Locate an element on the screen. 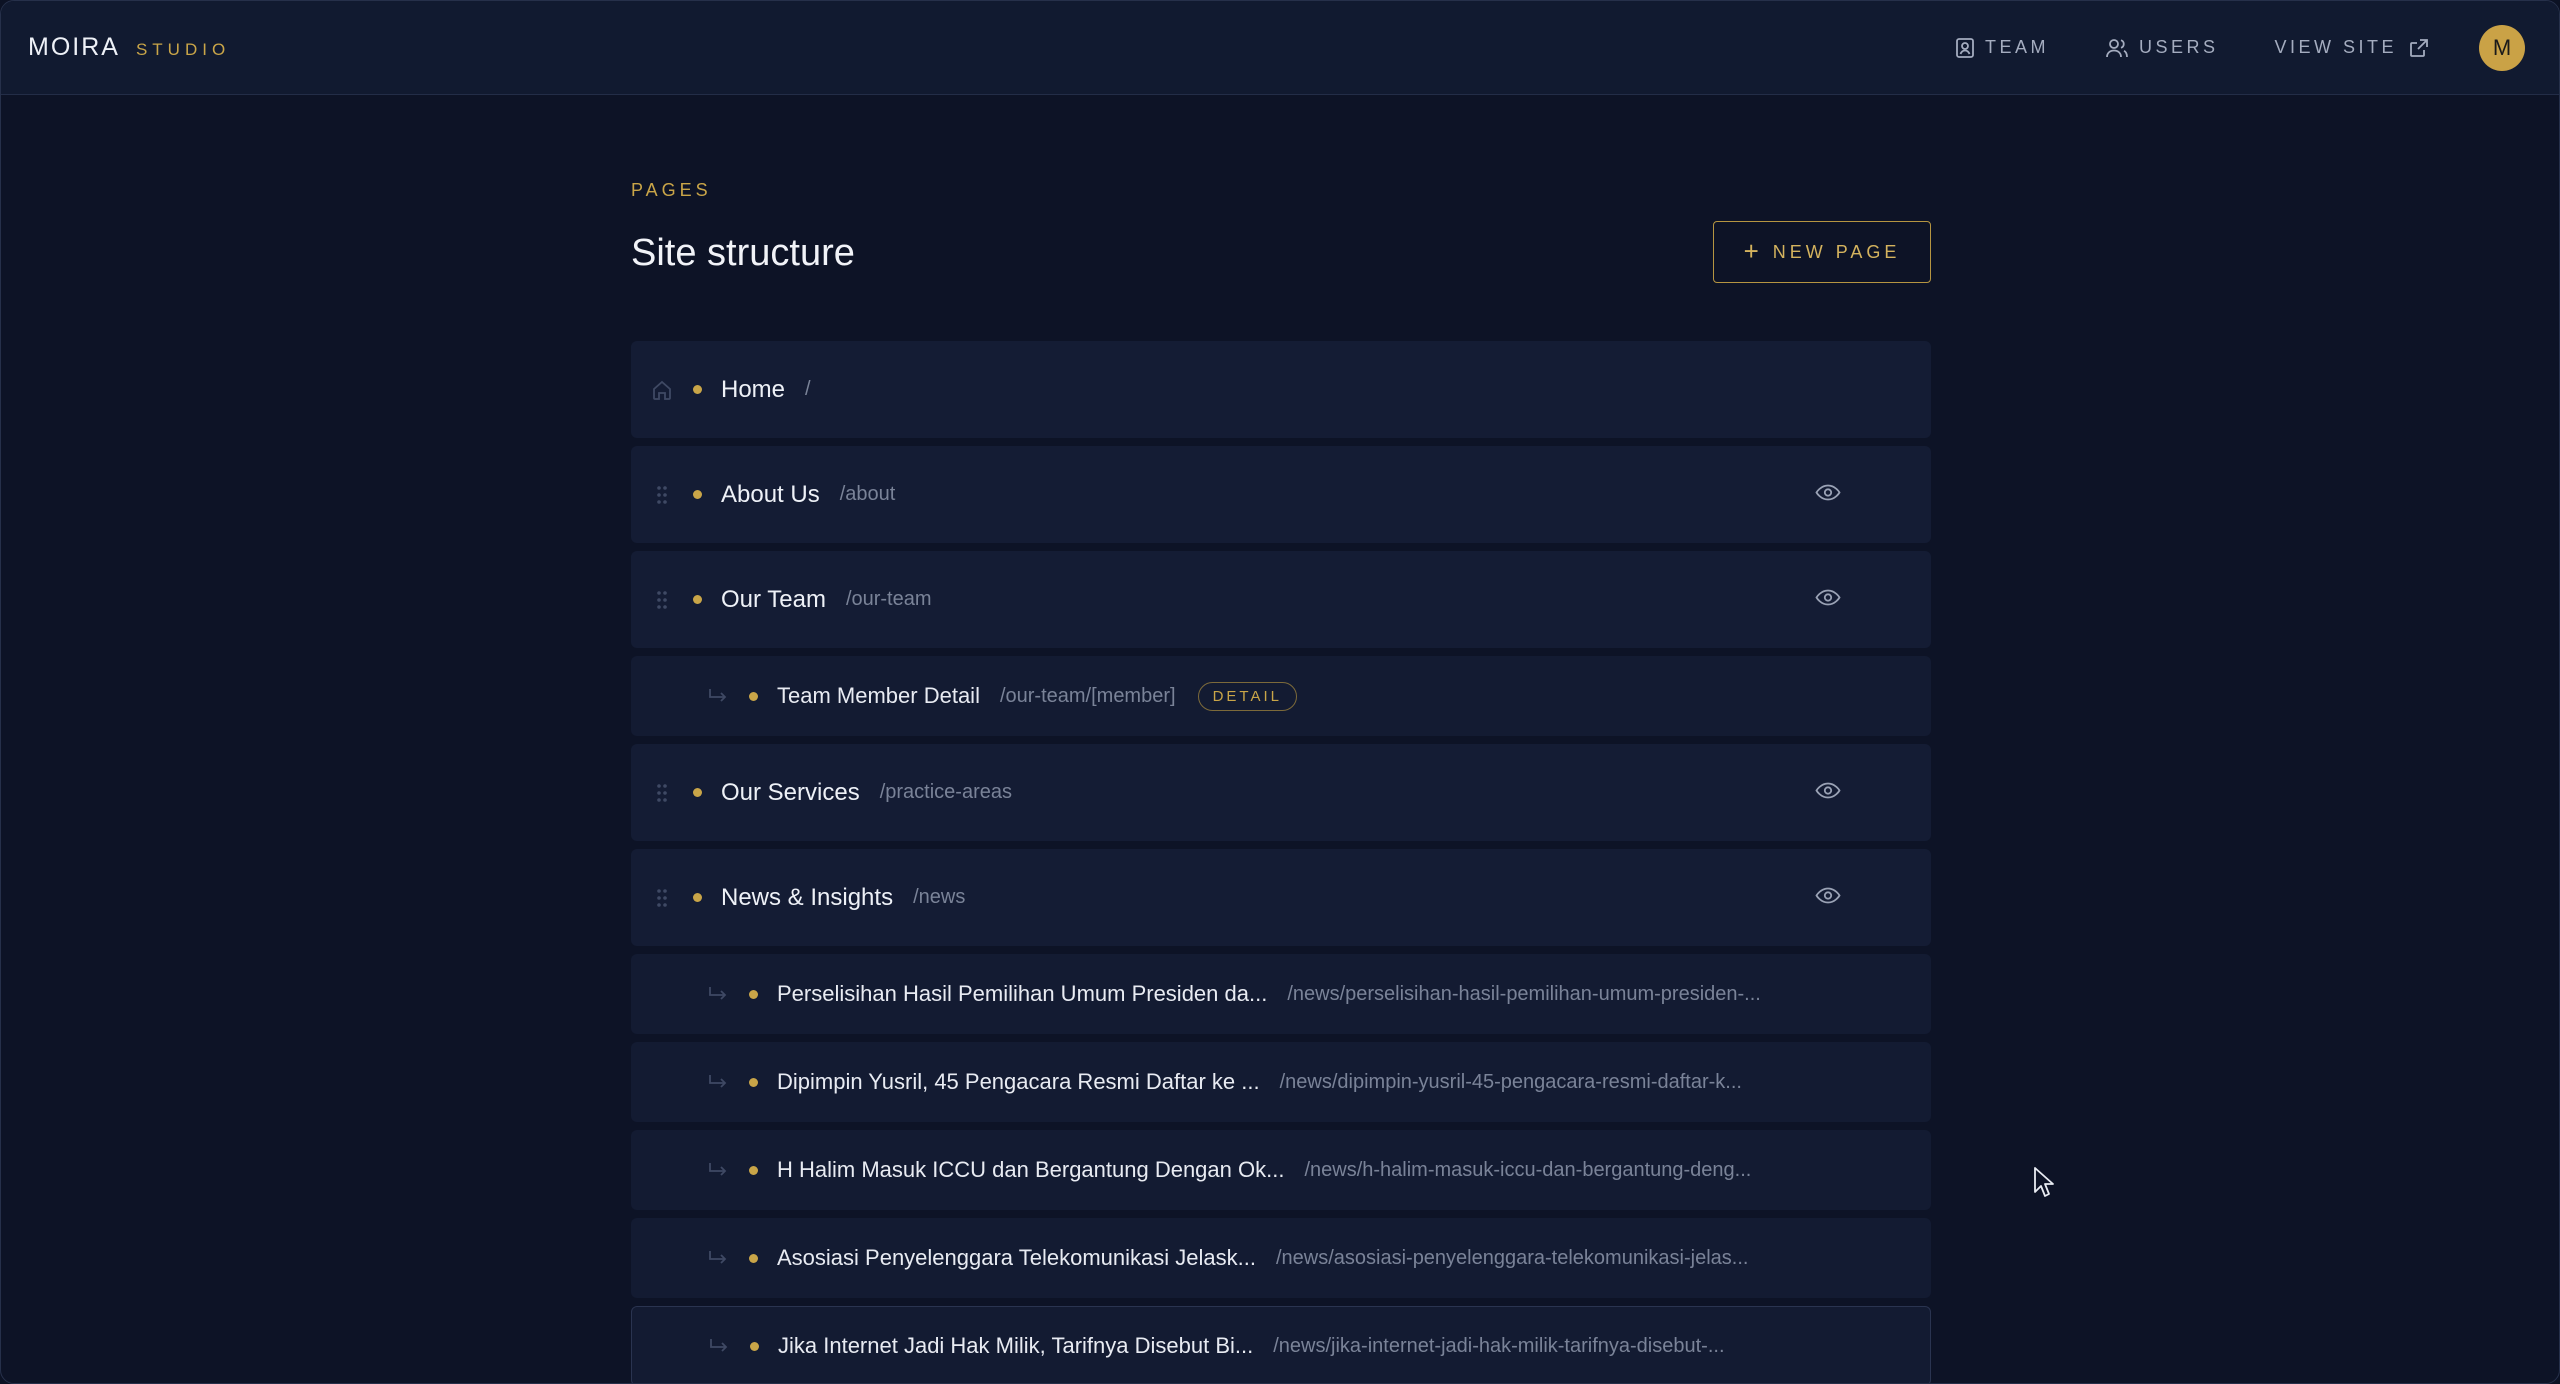 Image resolution: width=2560 pixels, height=1384 pixels. nav-users-label: USERS is located at coordinates (2178, 47).